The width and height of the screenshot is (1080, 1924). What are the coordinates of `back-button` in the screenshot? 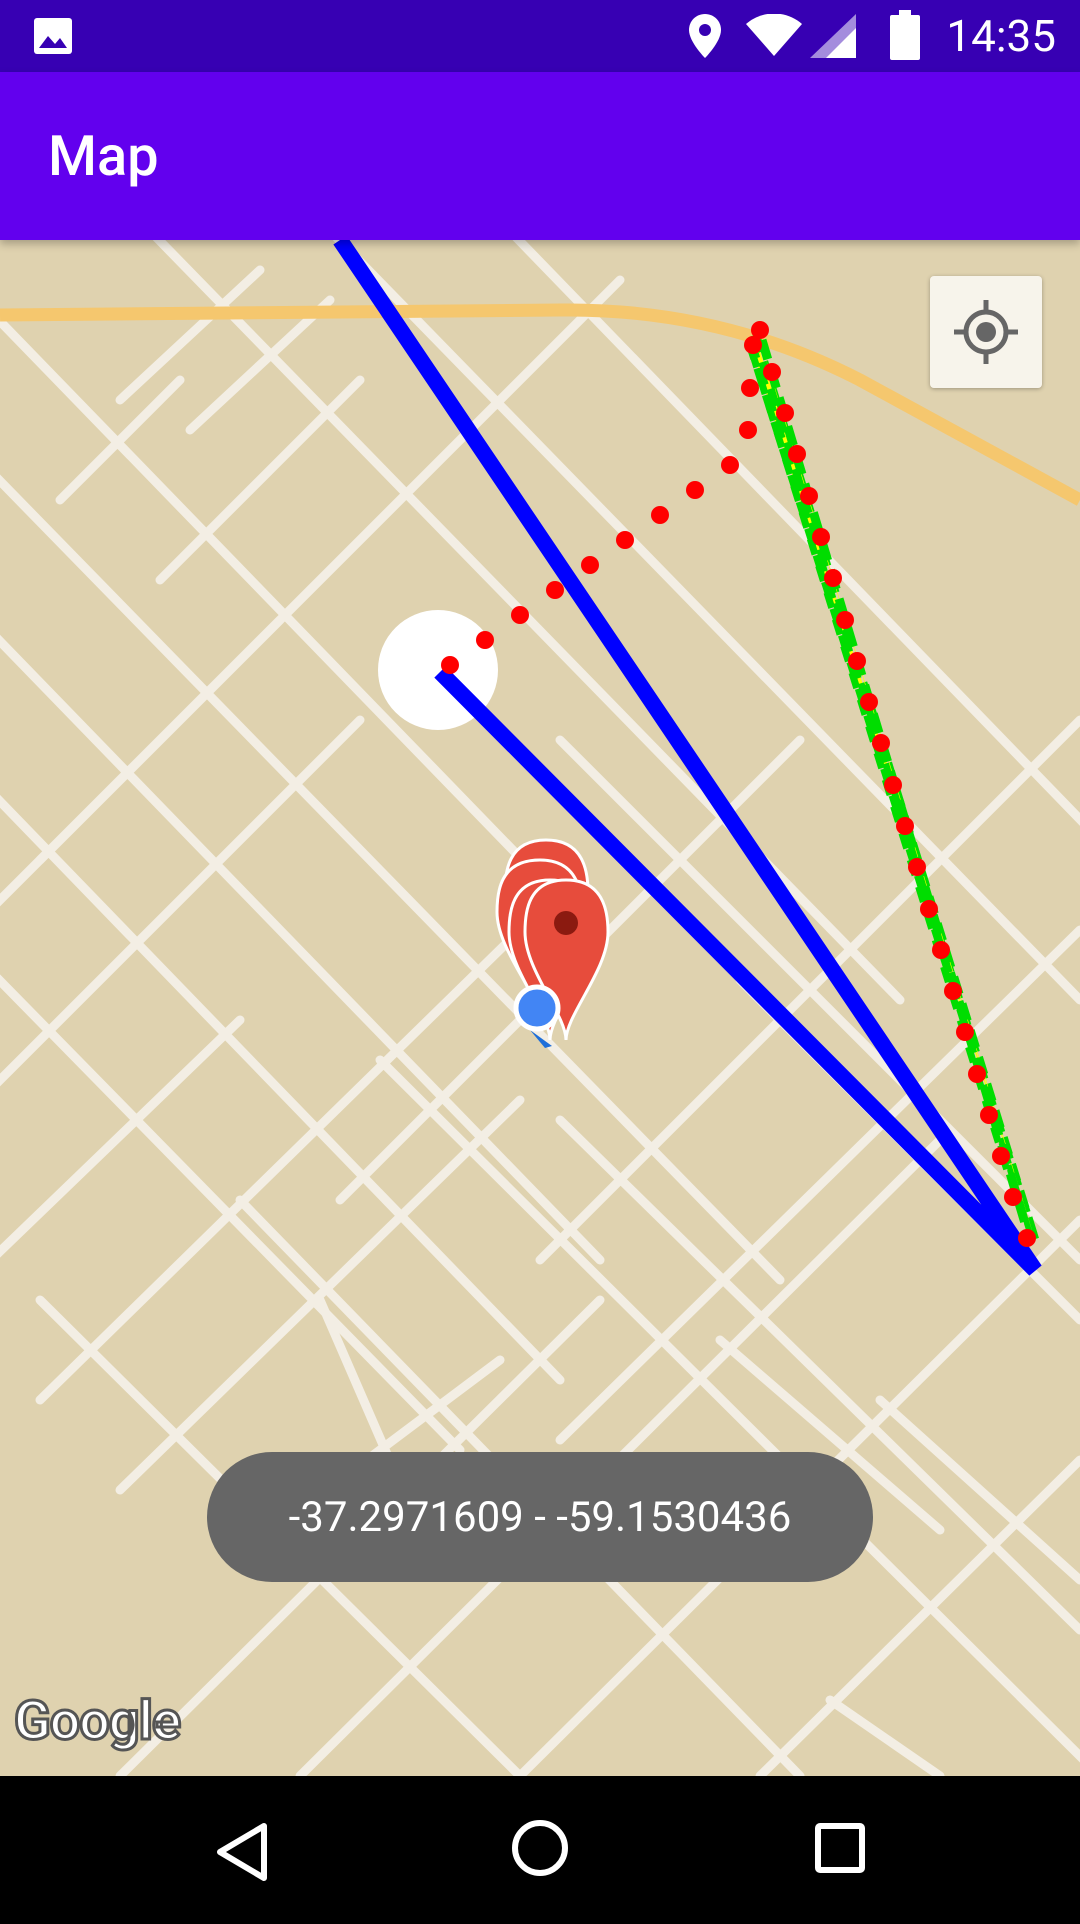 It's located at (240, 1848).